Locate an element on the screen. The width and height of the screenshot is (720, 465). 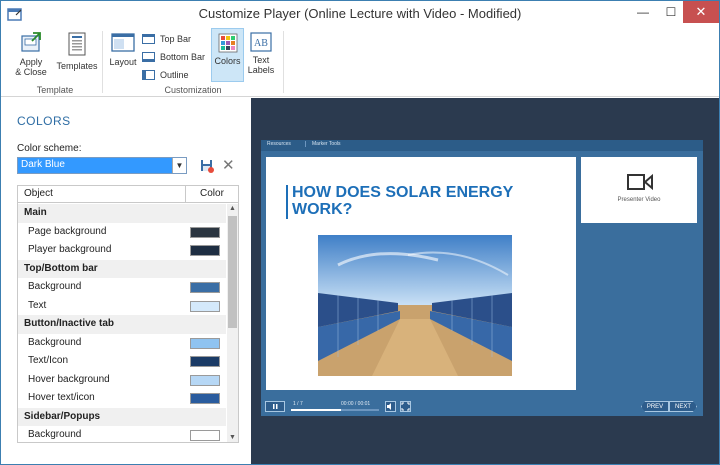
pause-icon is located at coordinates (275, 406).